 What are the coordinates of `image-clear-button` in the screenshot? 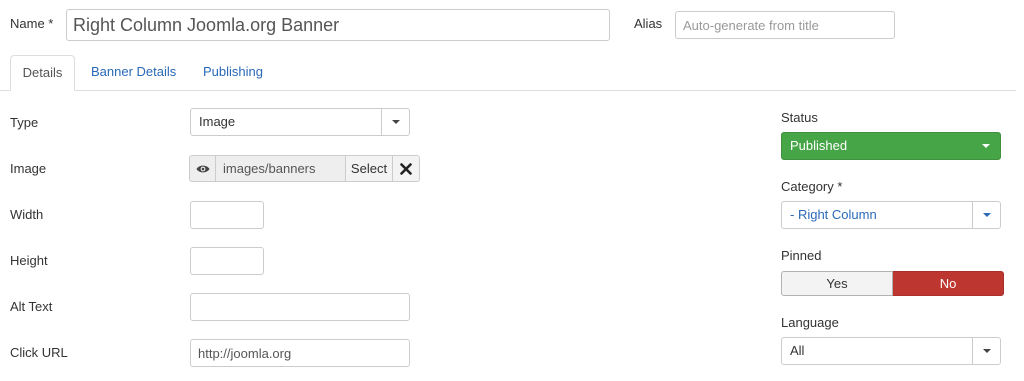 It's located at (406, 168).